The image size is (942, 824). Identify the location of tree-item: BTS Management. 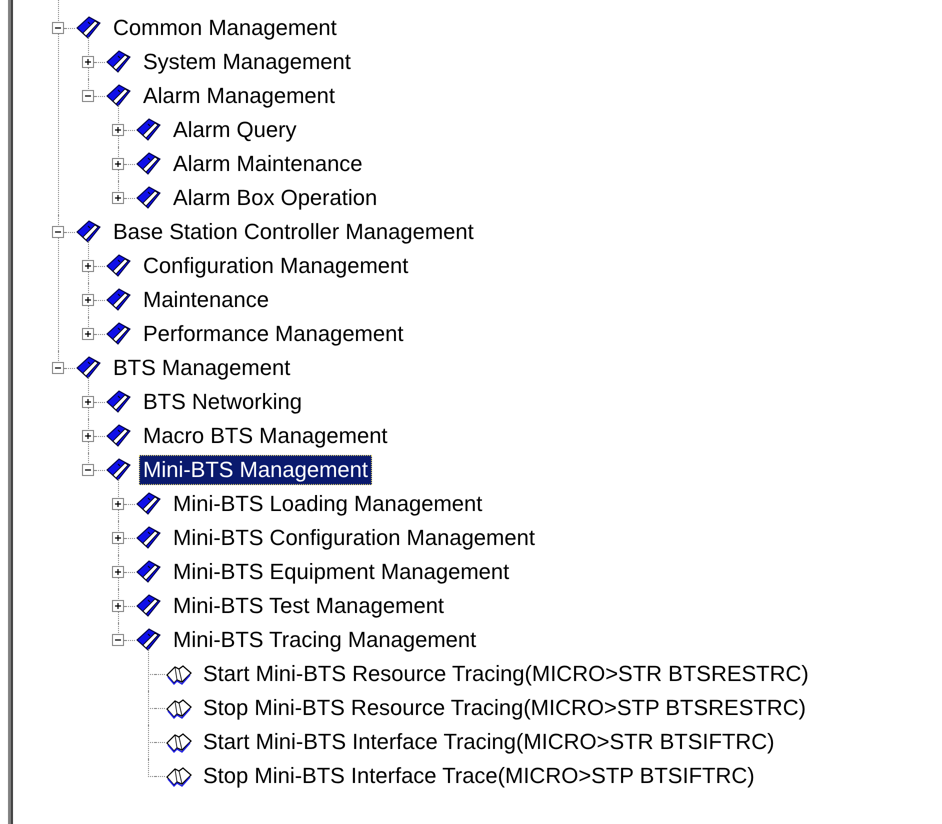
(201, 368).